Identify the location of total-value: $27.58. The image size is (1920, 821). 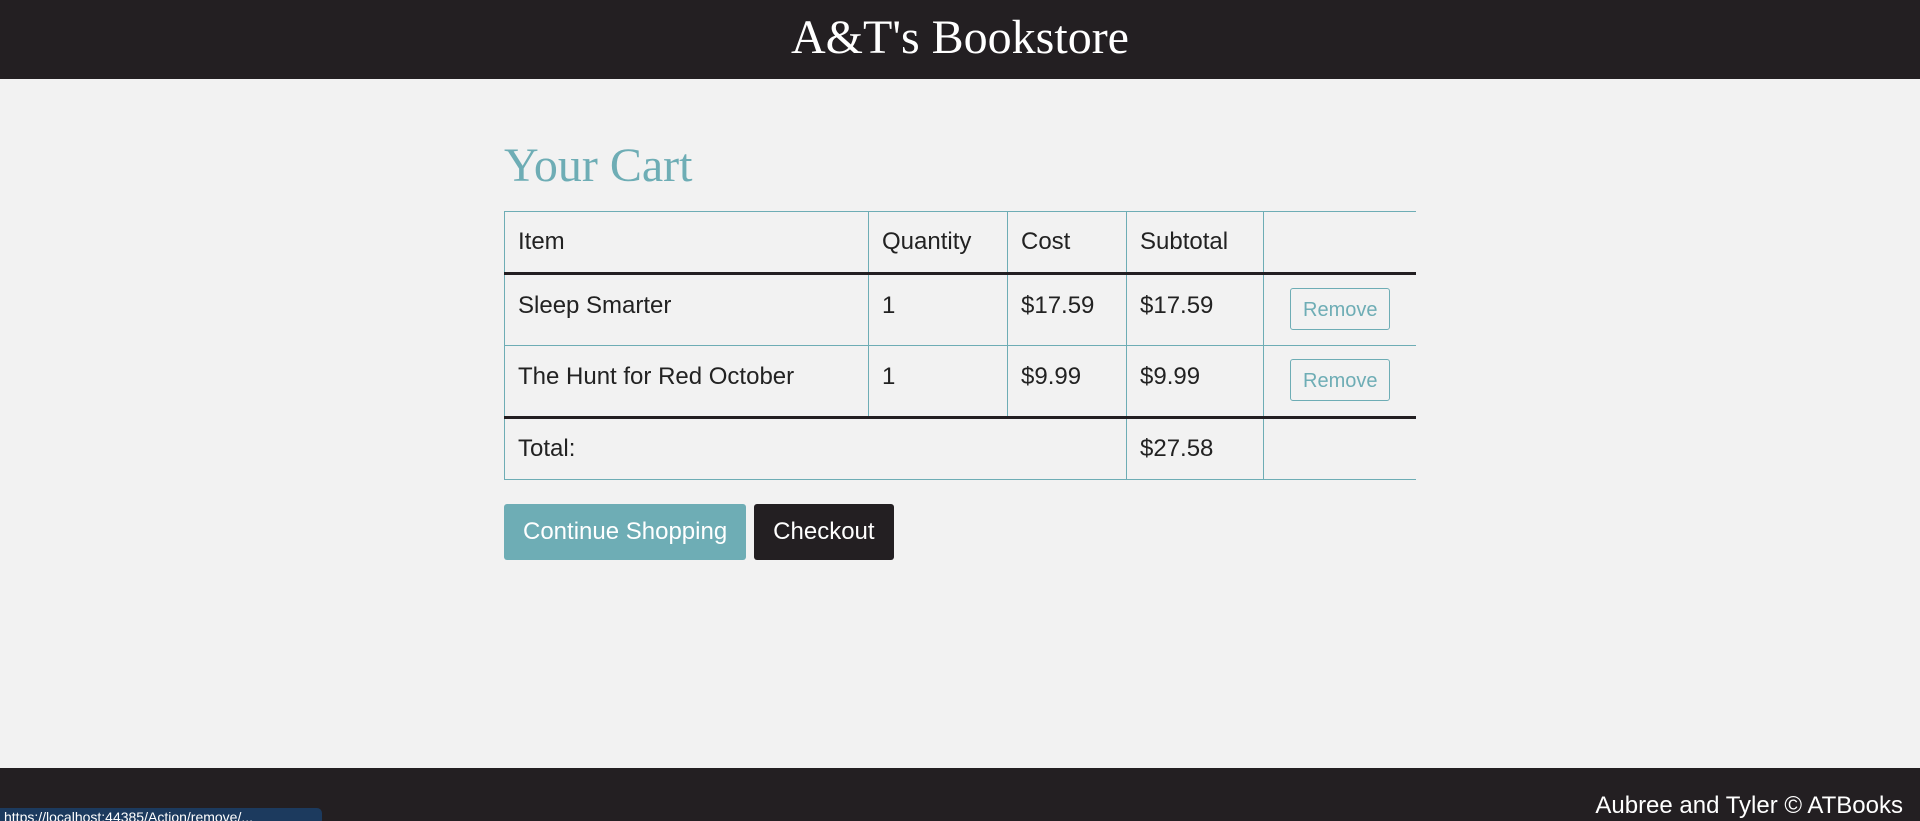
(1195, 448).